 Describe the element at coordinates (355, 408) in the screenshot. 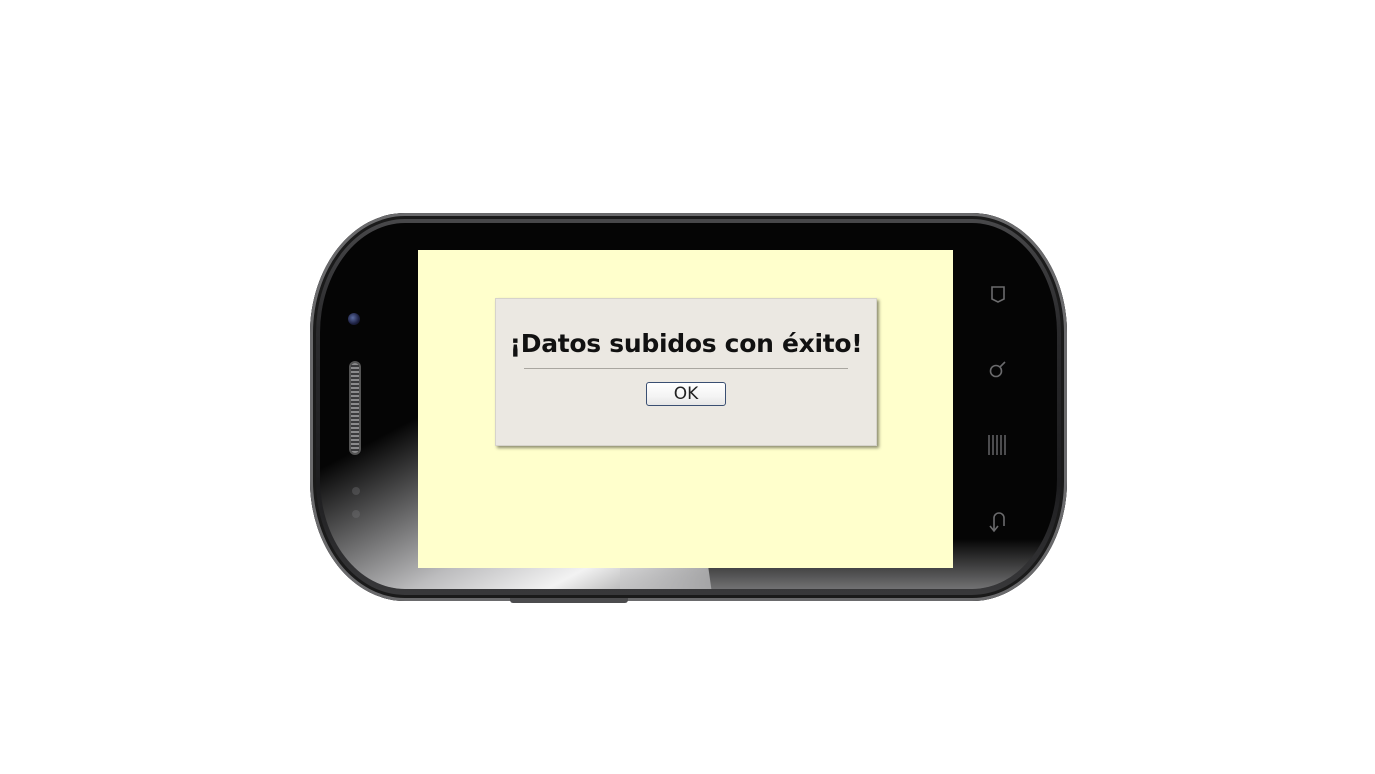

I see `earpiece-speaker` at that location.